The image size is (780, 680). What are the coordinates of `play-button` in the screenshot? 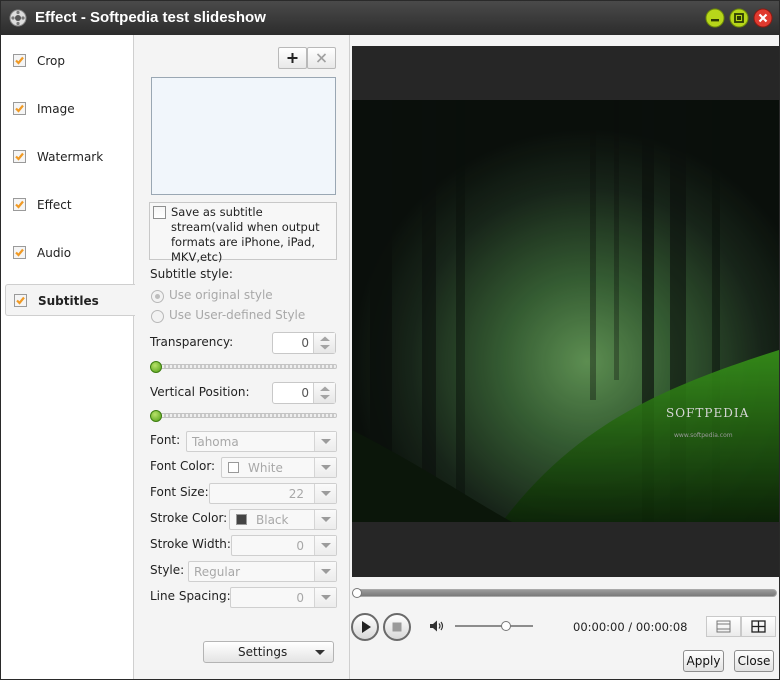 It's located at (365, 627).